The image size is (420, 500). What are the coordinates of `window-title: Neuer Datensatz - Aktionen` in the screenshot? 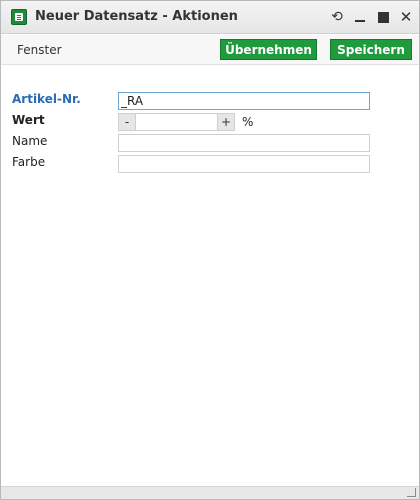 It's located at (136, 16).